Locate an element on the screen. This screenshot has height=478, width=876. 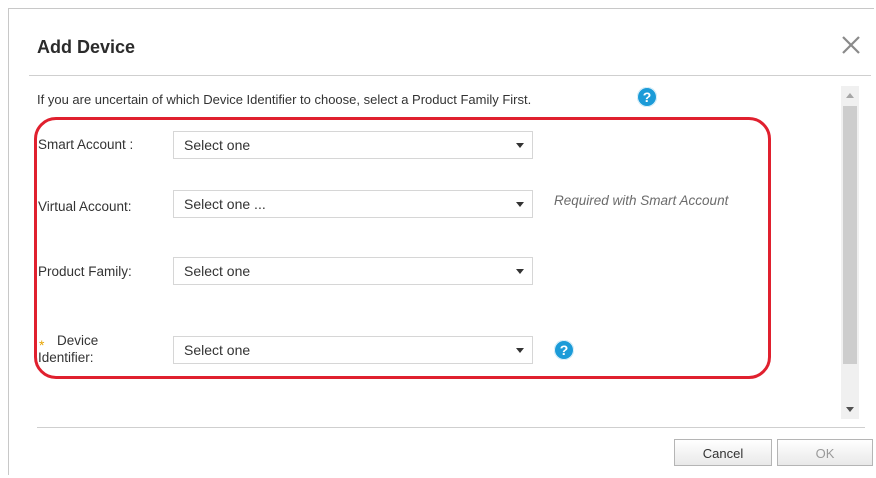
device-identifier-select: Select one is located at coordinates (353, 350).